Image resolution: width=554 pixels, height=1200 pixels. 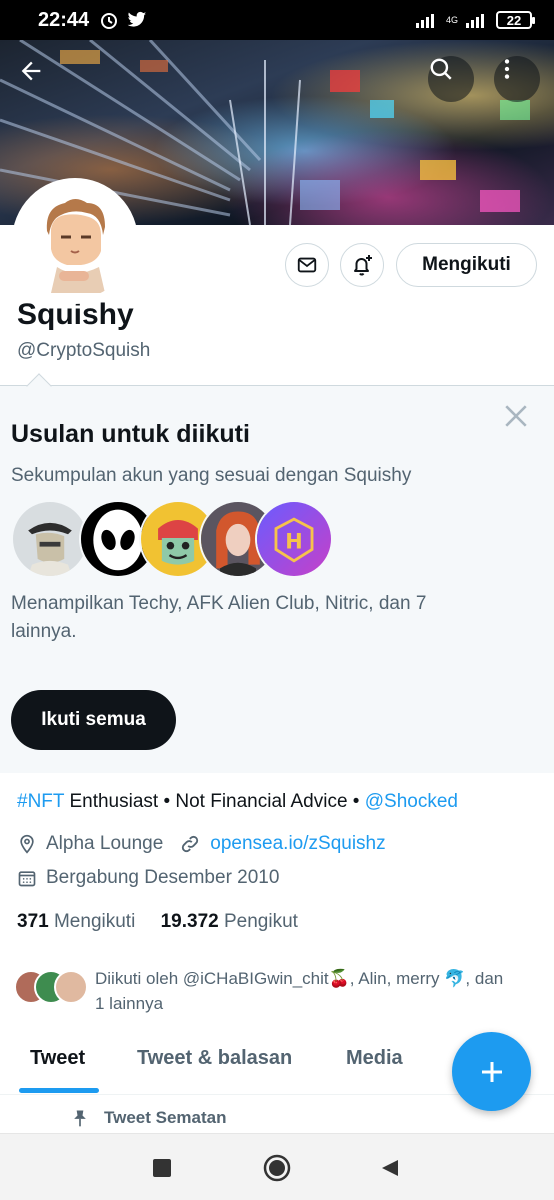 I want to click on bio-text: Enthusiast • Not Financial Advice •, so click(x=214, y=801).